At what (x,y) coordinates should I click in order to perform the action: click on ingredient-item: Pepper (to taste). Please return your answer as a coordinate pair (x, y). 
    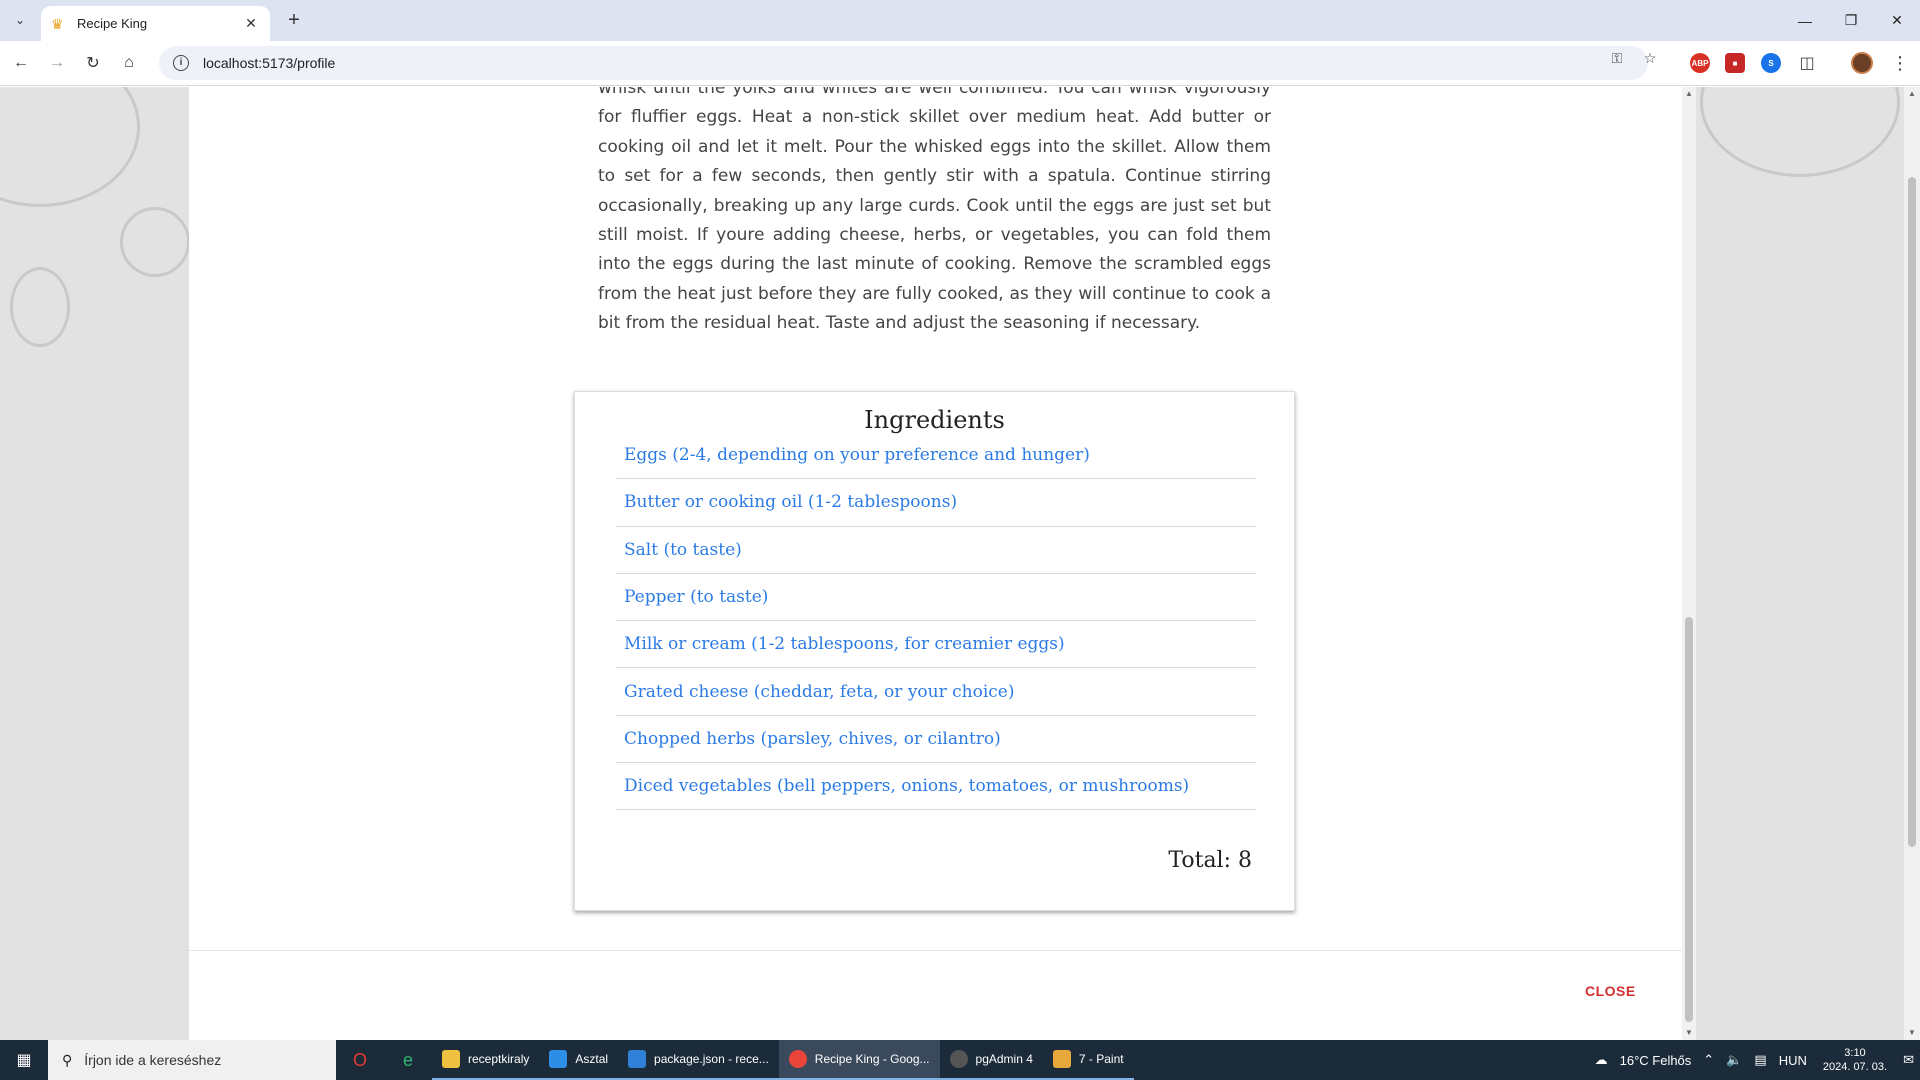
    Looking at the image, I should click on (936, 598).